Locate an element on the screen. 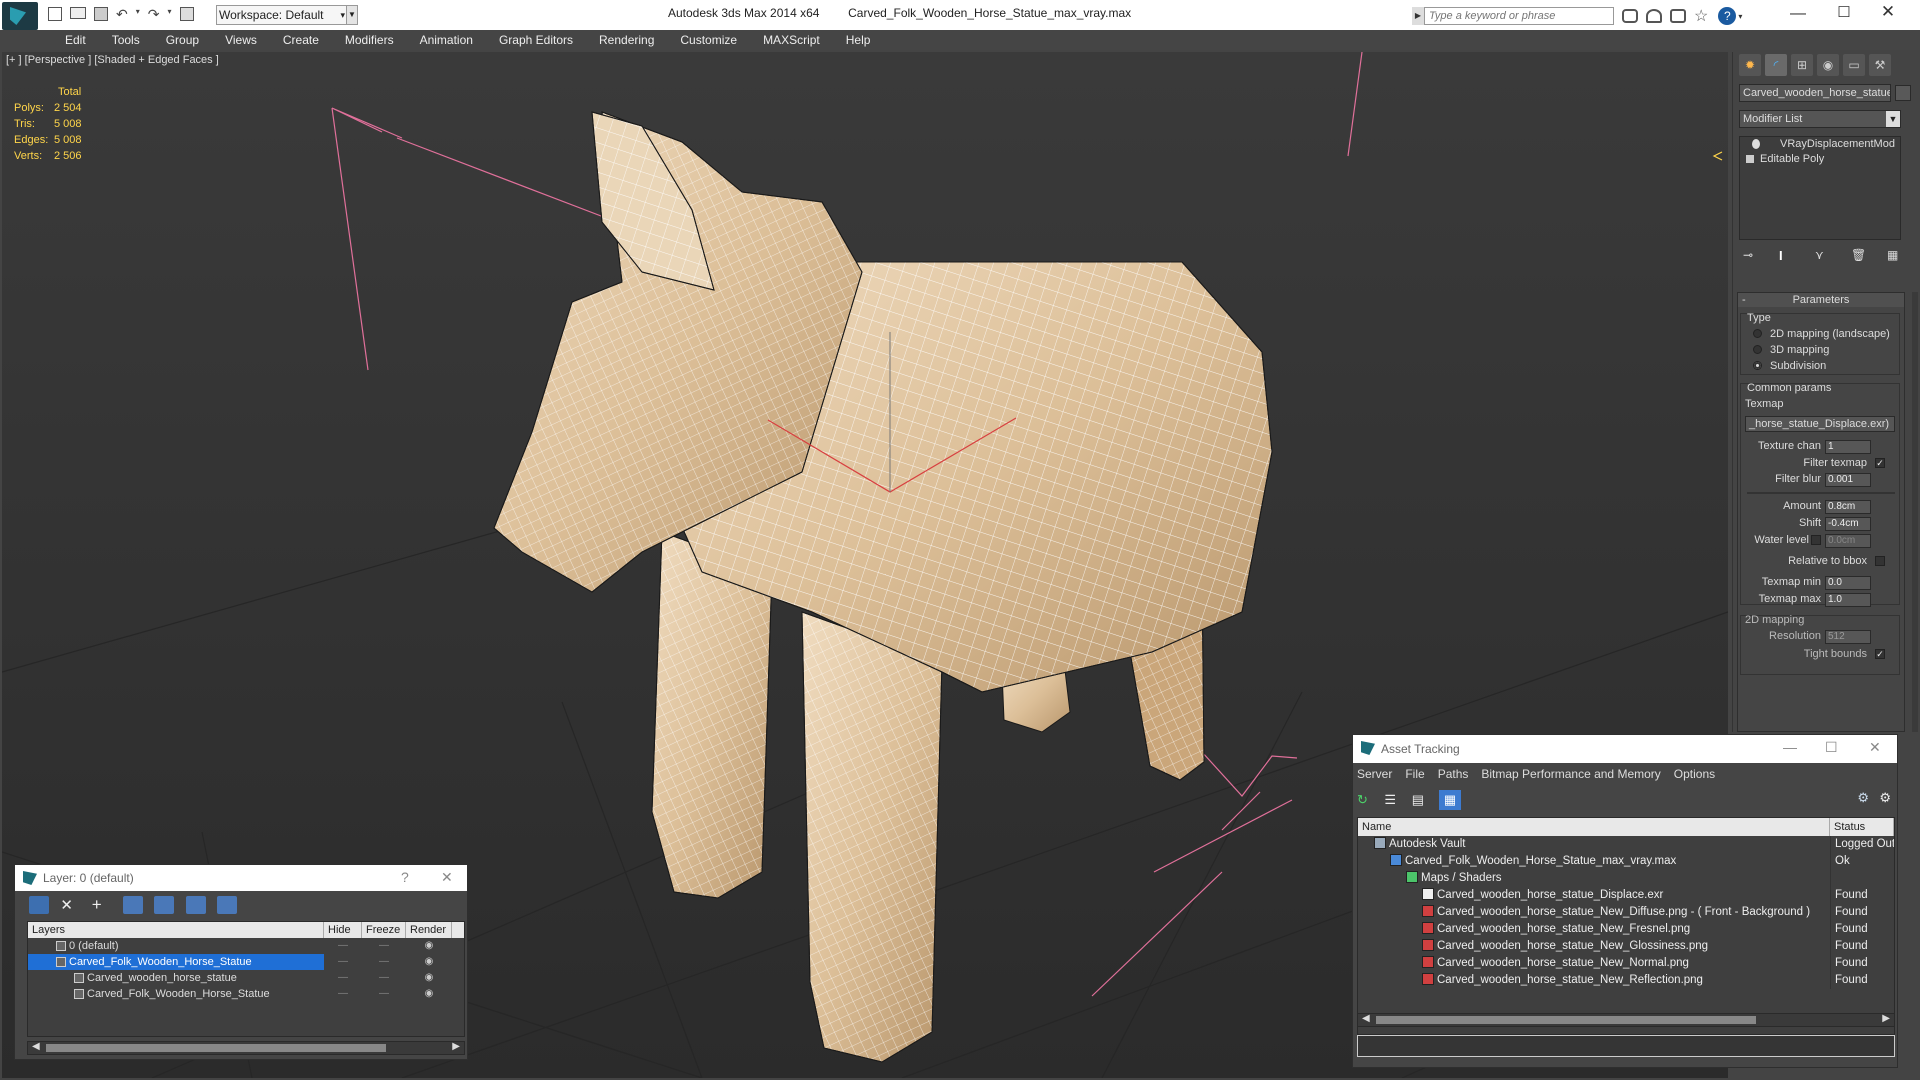 The width and height of the screenshot is (1920, 1080). pin-stack-icon: ⊸ is located at coordinates (1751, 255).